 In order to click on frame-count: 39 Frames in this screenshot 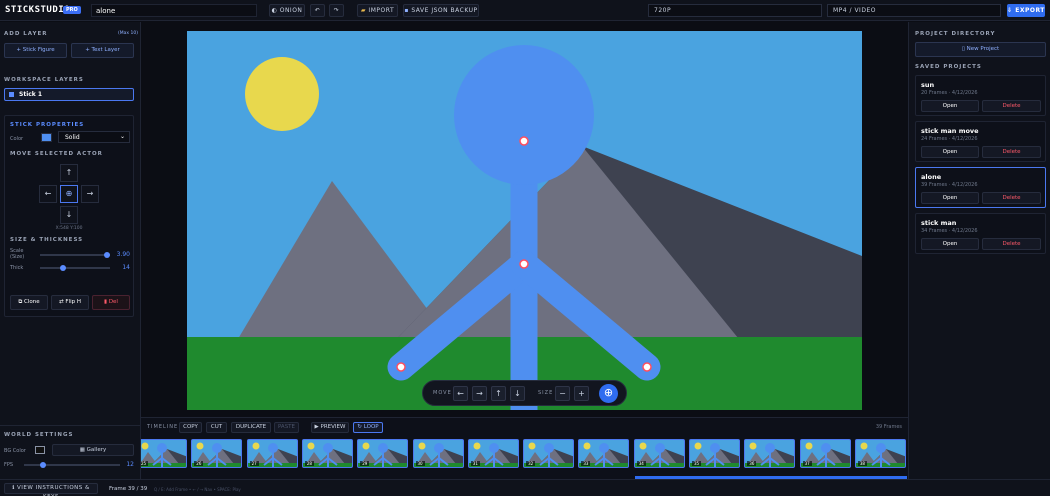, I will do `click(888, 427)`.